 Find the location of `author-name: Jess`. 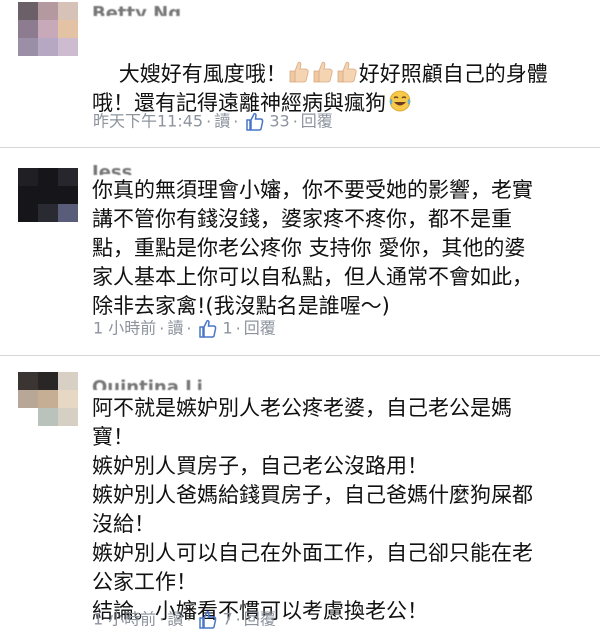

author-name: Jess is located at coordinates (112, 169).